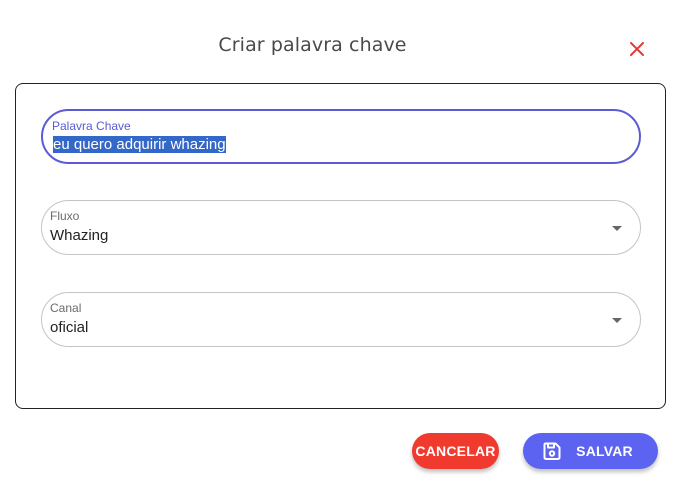 The height and width of the screenshot is (483, 673). Describe the element at coordinates (312, 45) in the screenshot. I see `dialog-title: Criar palavra chave` at that location.